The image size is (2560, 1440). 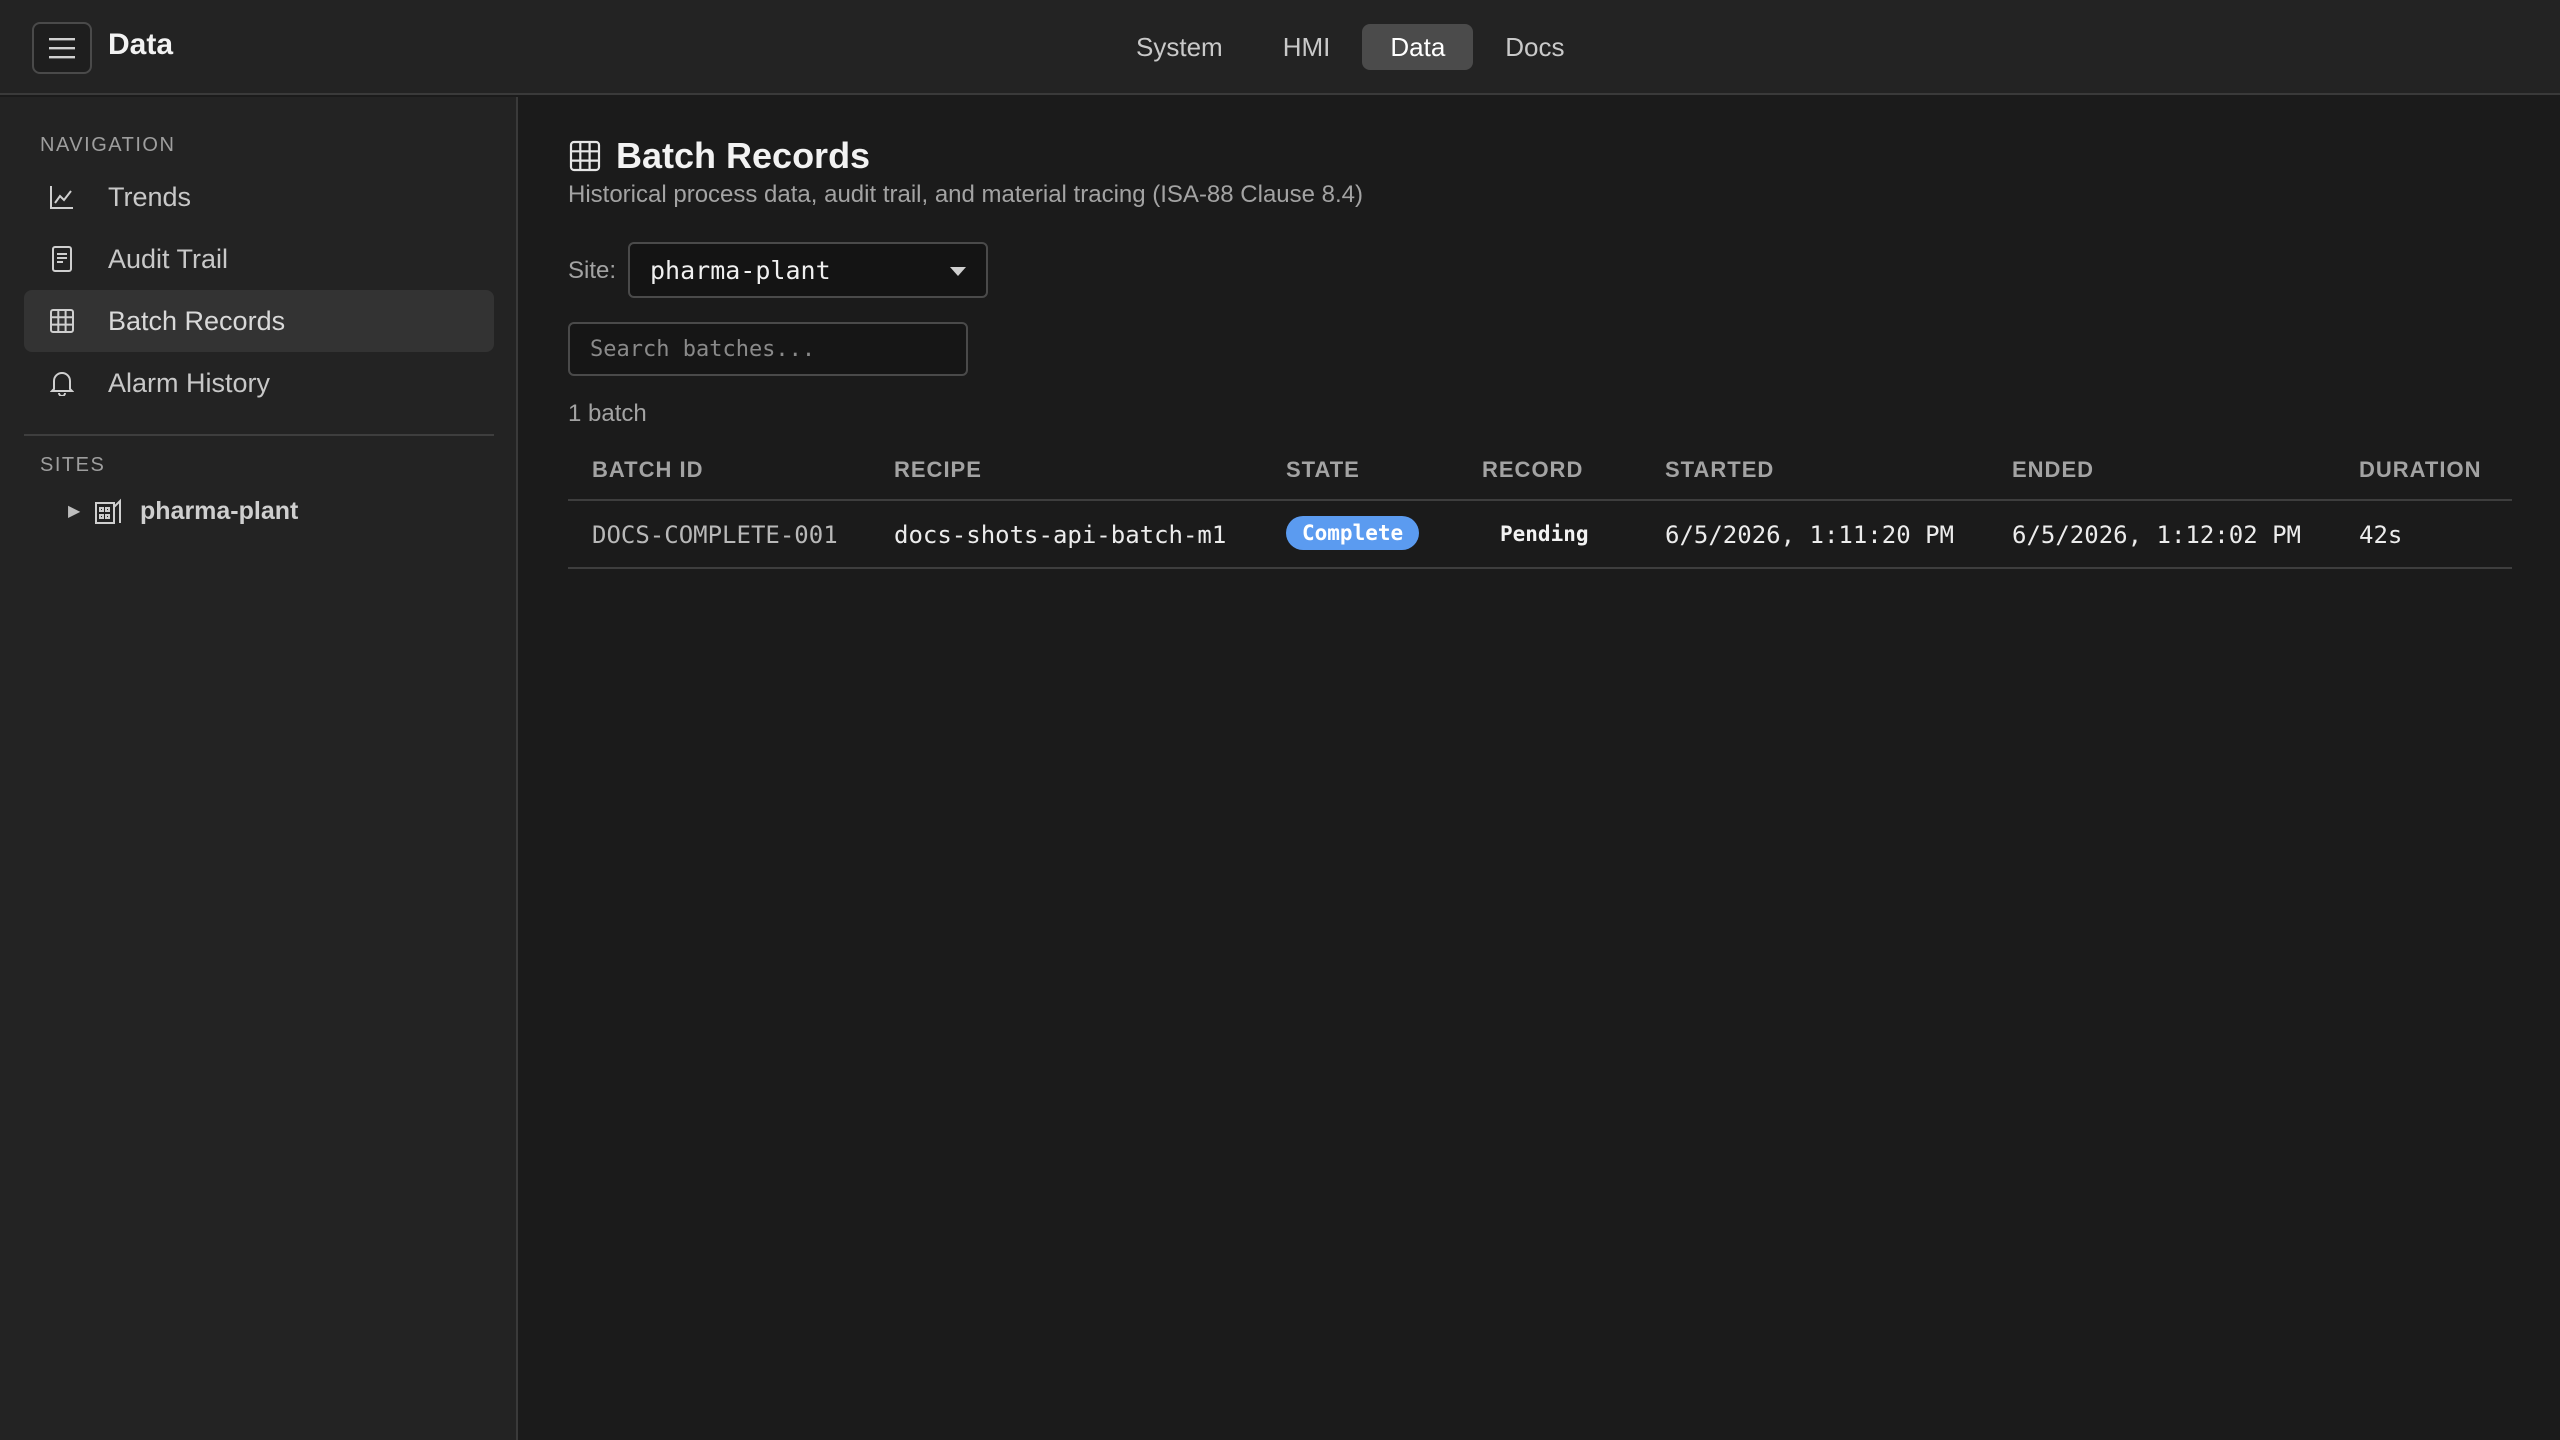 What do you see at coordinates (141, 44) in the screenshot?
I see `app-title: Data` at bounding box center [141, 44].